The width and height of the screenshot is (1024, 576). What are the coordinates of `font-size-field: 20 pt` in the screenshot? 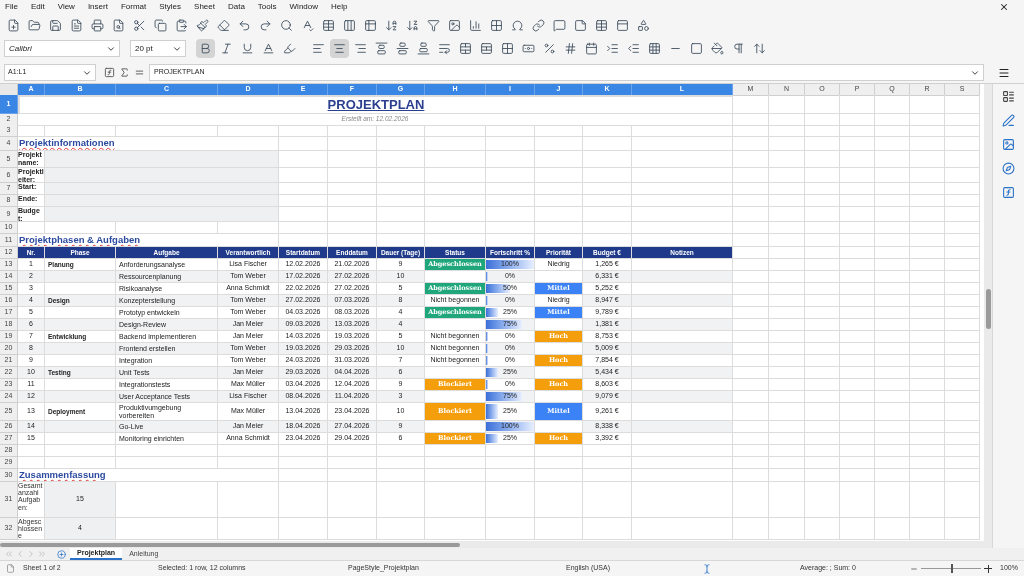 It's located at (158, 48).